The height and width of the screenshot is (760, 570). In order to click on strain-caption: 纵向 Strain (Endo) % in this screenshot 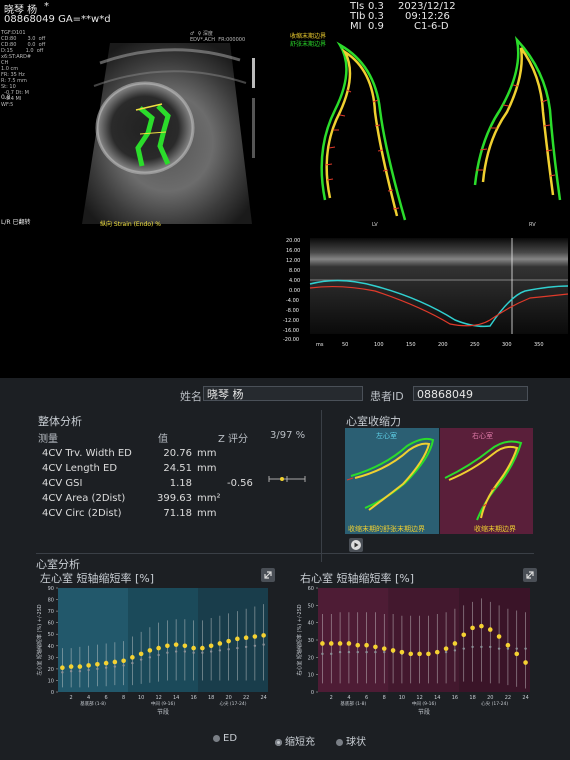, I will do `click(130, 224)`.